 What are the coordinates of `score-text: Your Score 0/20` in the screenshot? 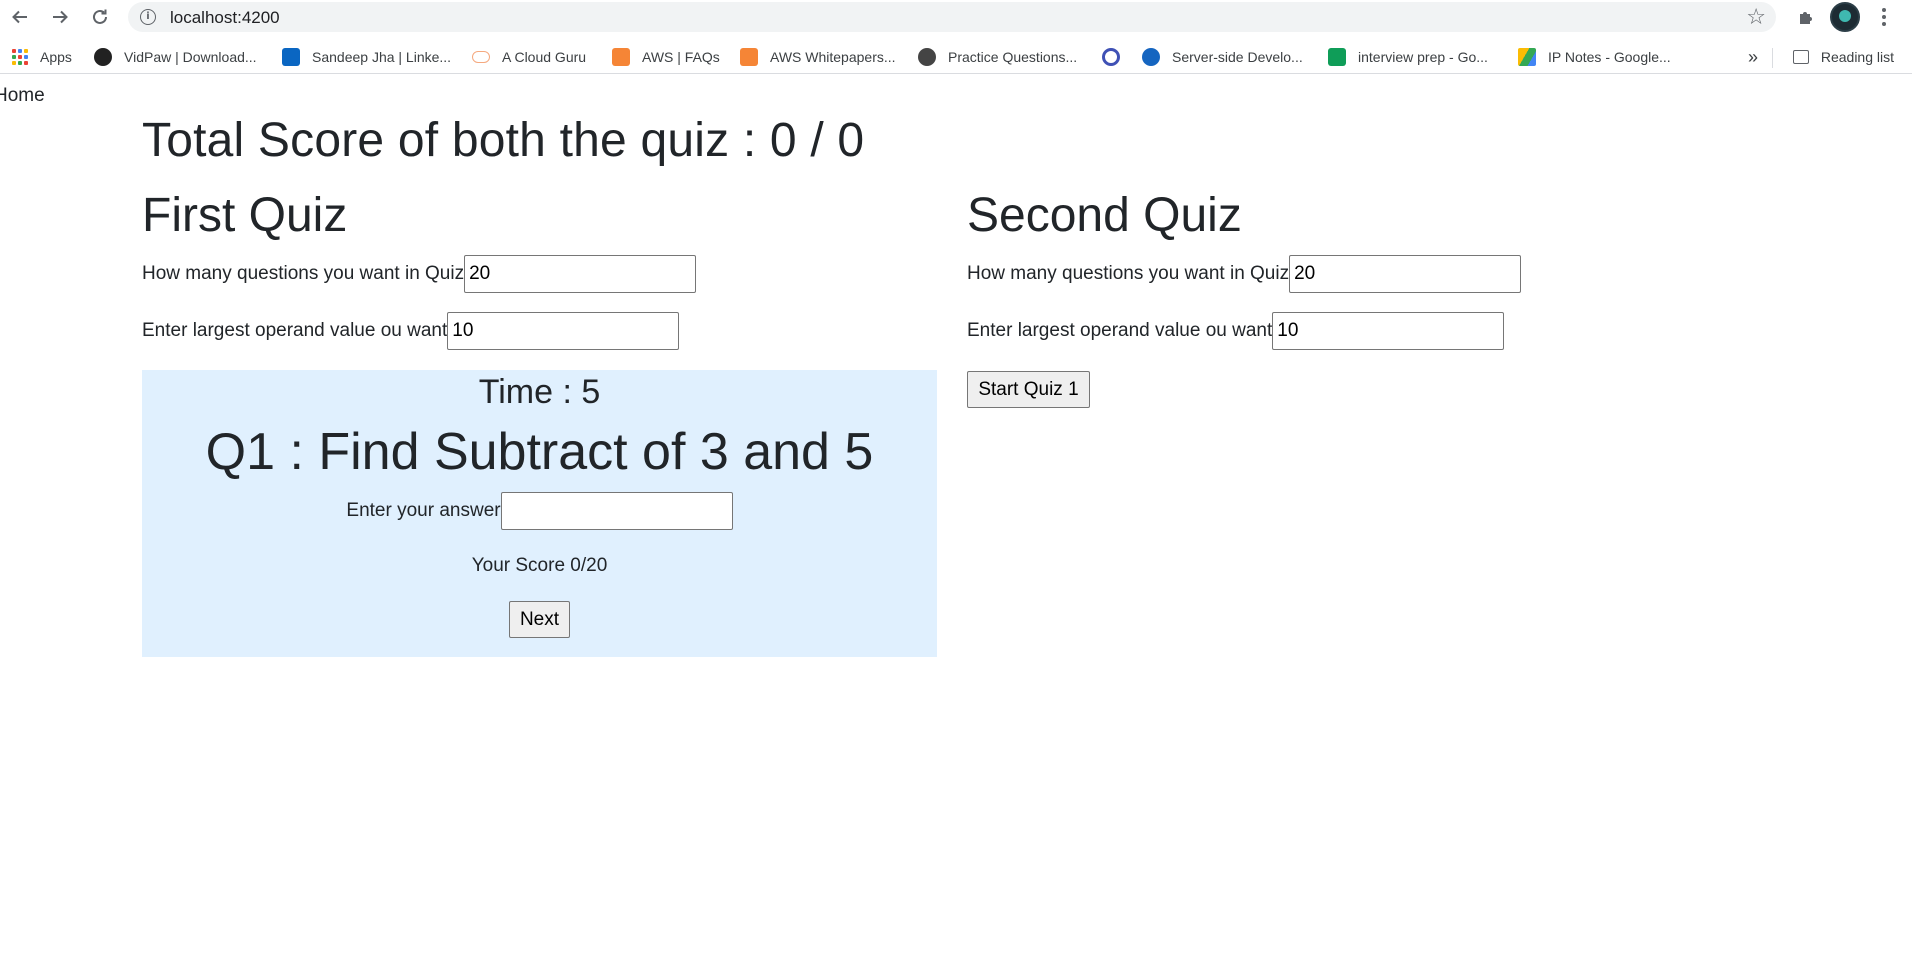 It's located at (539, 565).